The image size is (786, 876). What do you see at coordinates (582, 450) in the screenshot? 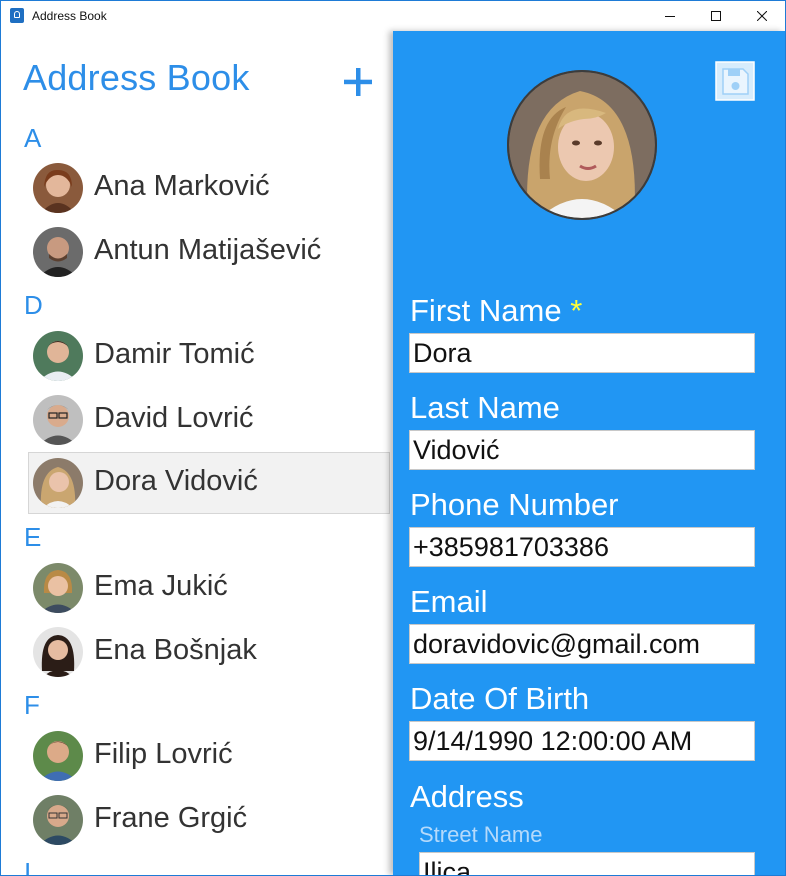
I see `last-name-input` at bounding box center [582, 450].